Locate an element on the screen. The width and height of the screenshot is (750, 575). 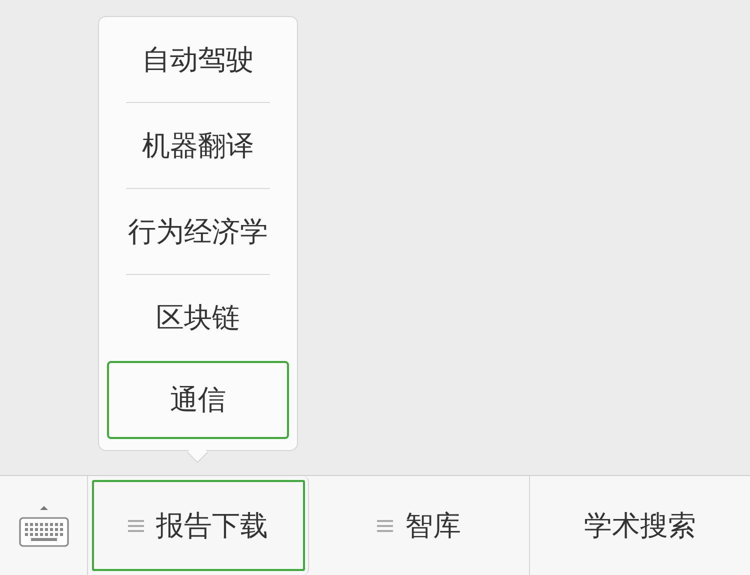
submenu-item: 机器翻译 is located at coordinates (198, 146).